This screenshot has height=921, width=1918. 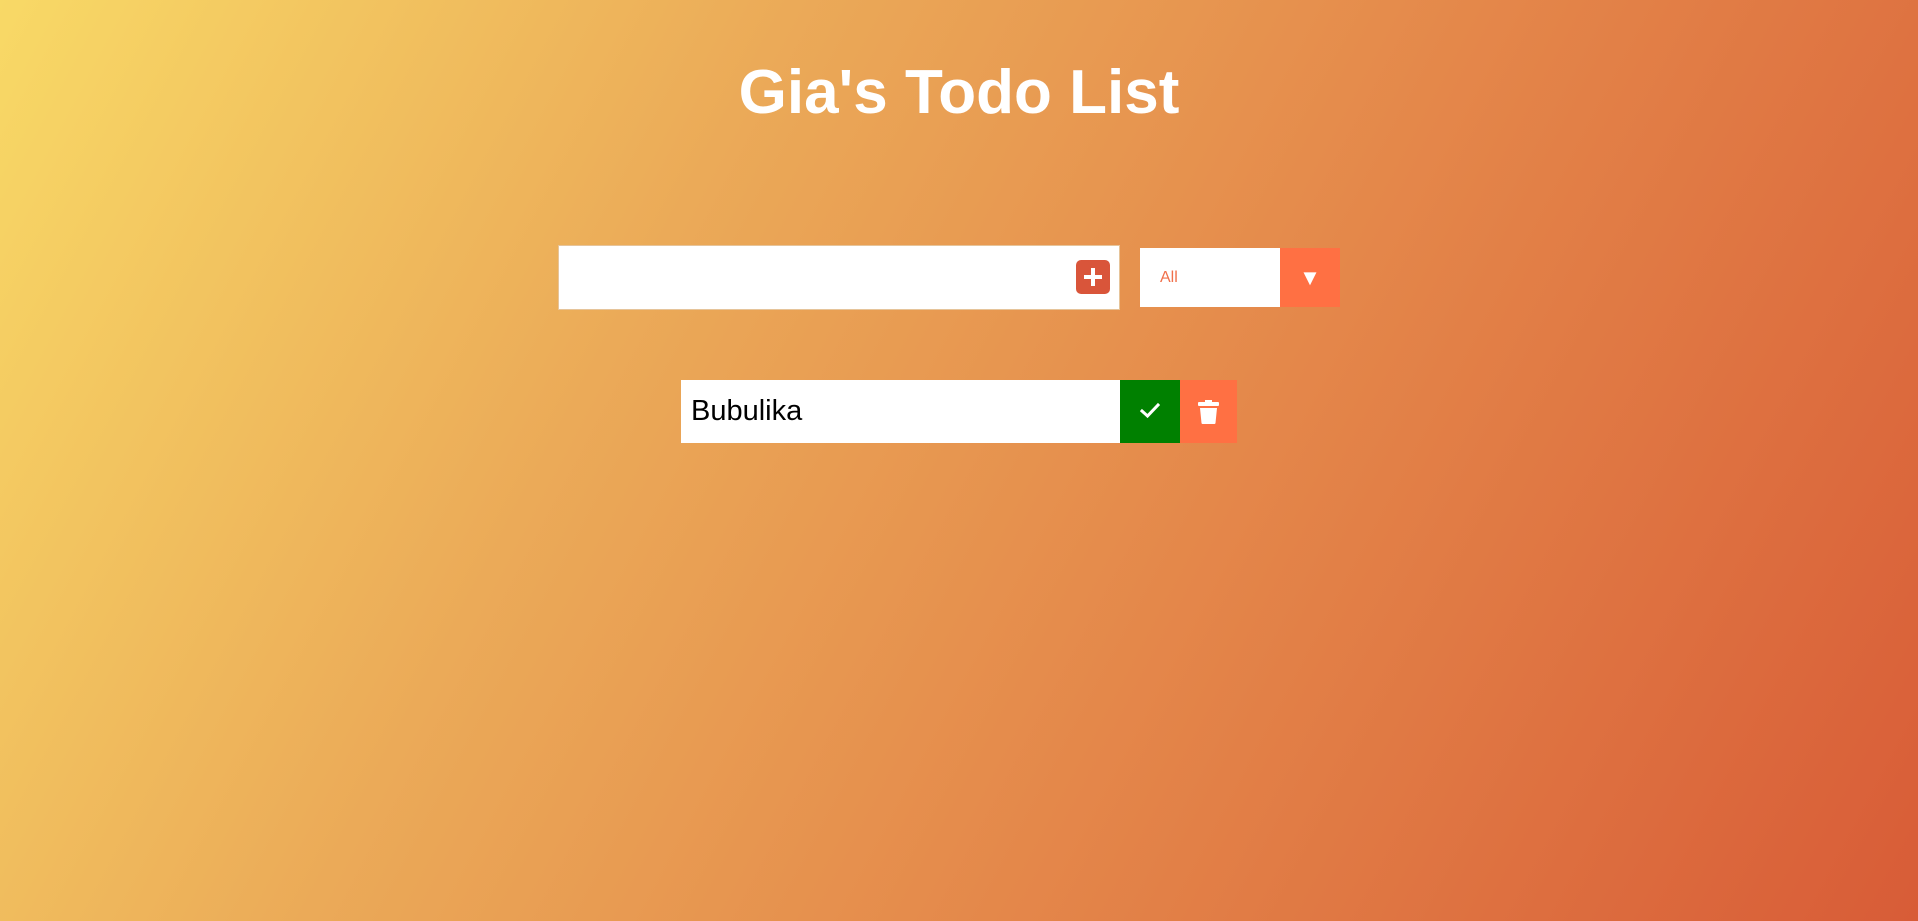 I want to click on filter-select: All ▼, so click(x=1240, y=277).